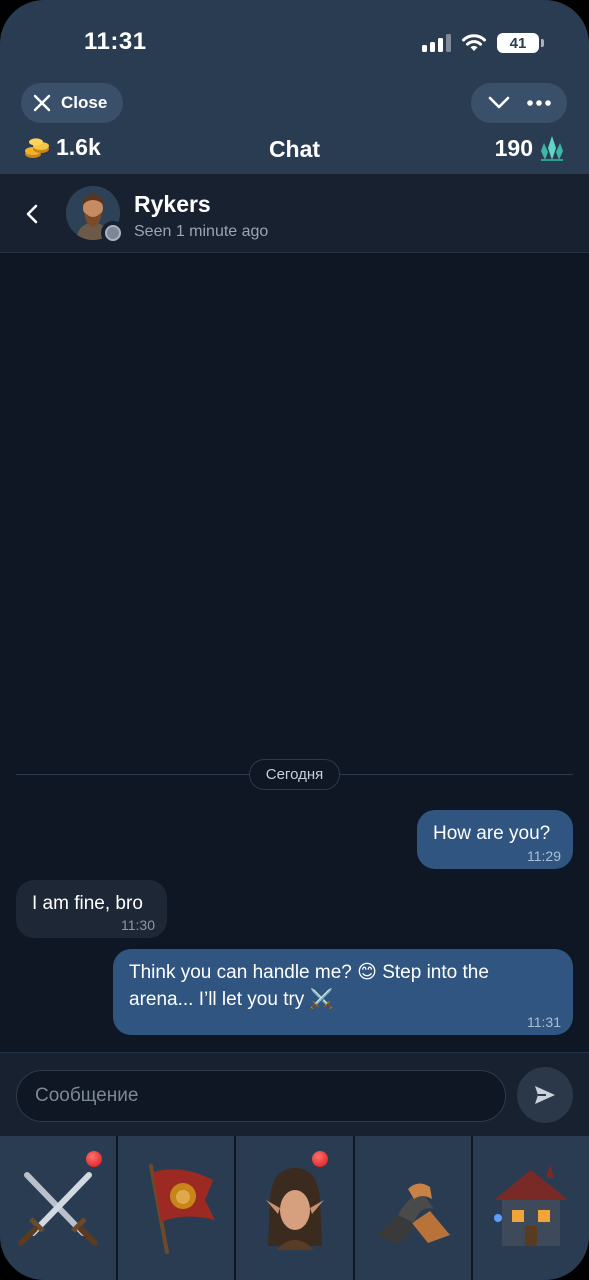 This screenshot has height=1280, width=589. I want to click on tab-alliances, so click(413, 1208).